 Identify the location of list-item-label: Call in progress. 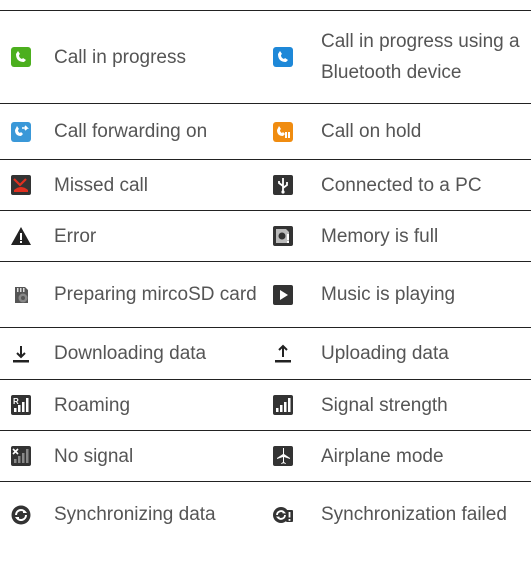
(120, 57).